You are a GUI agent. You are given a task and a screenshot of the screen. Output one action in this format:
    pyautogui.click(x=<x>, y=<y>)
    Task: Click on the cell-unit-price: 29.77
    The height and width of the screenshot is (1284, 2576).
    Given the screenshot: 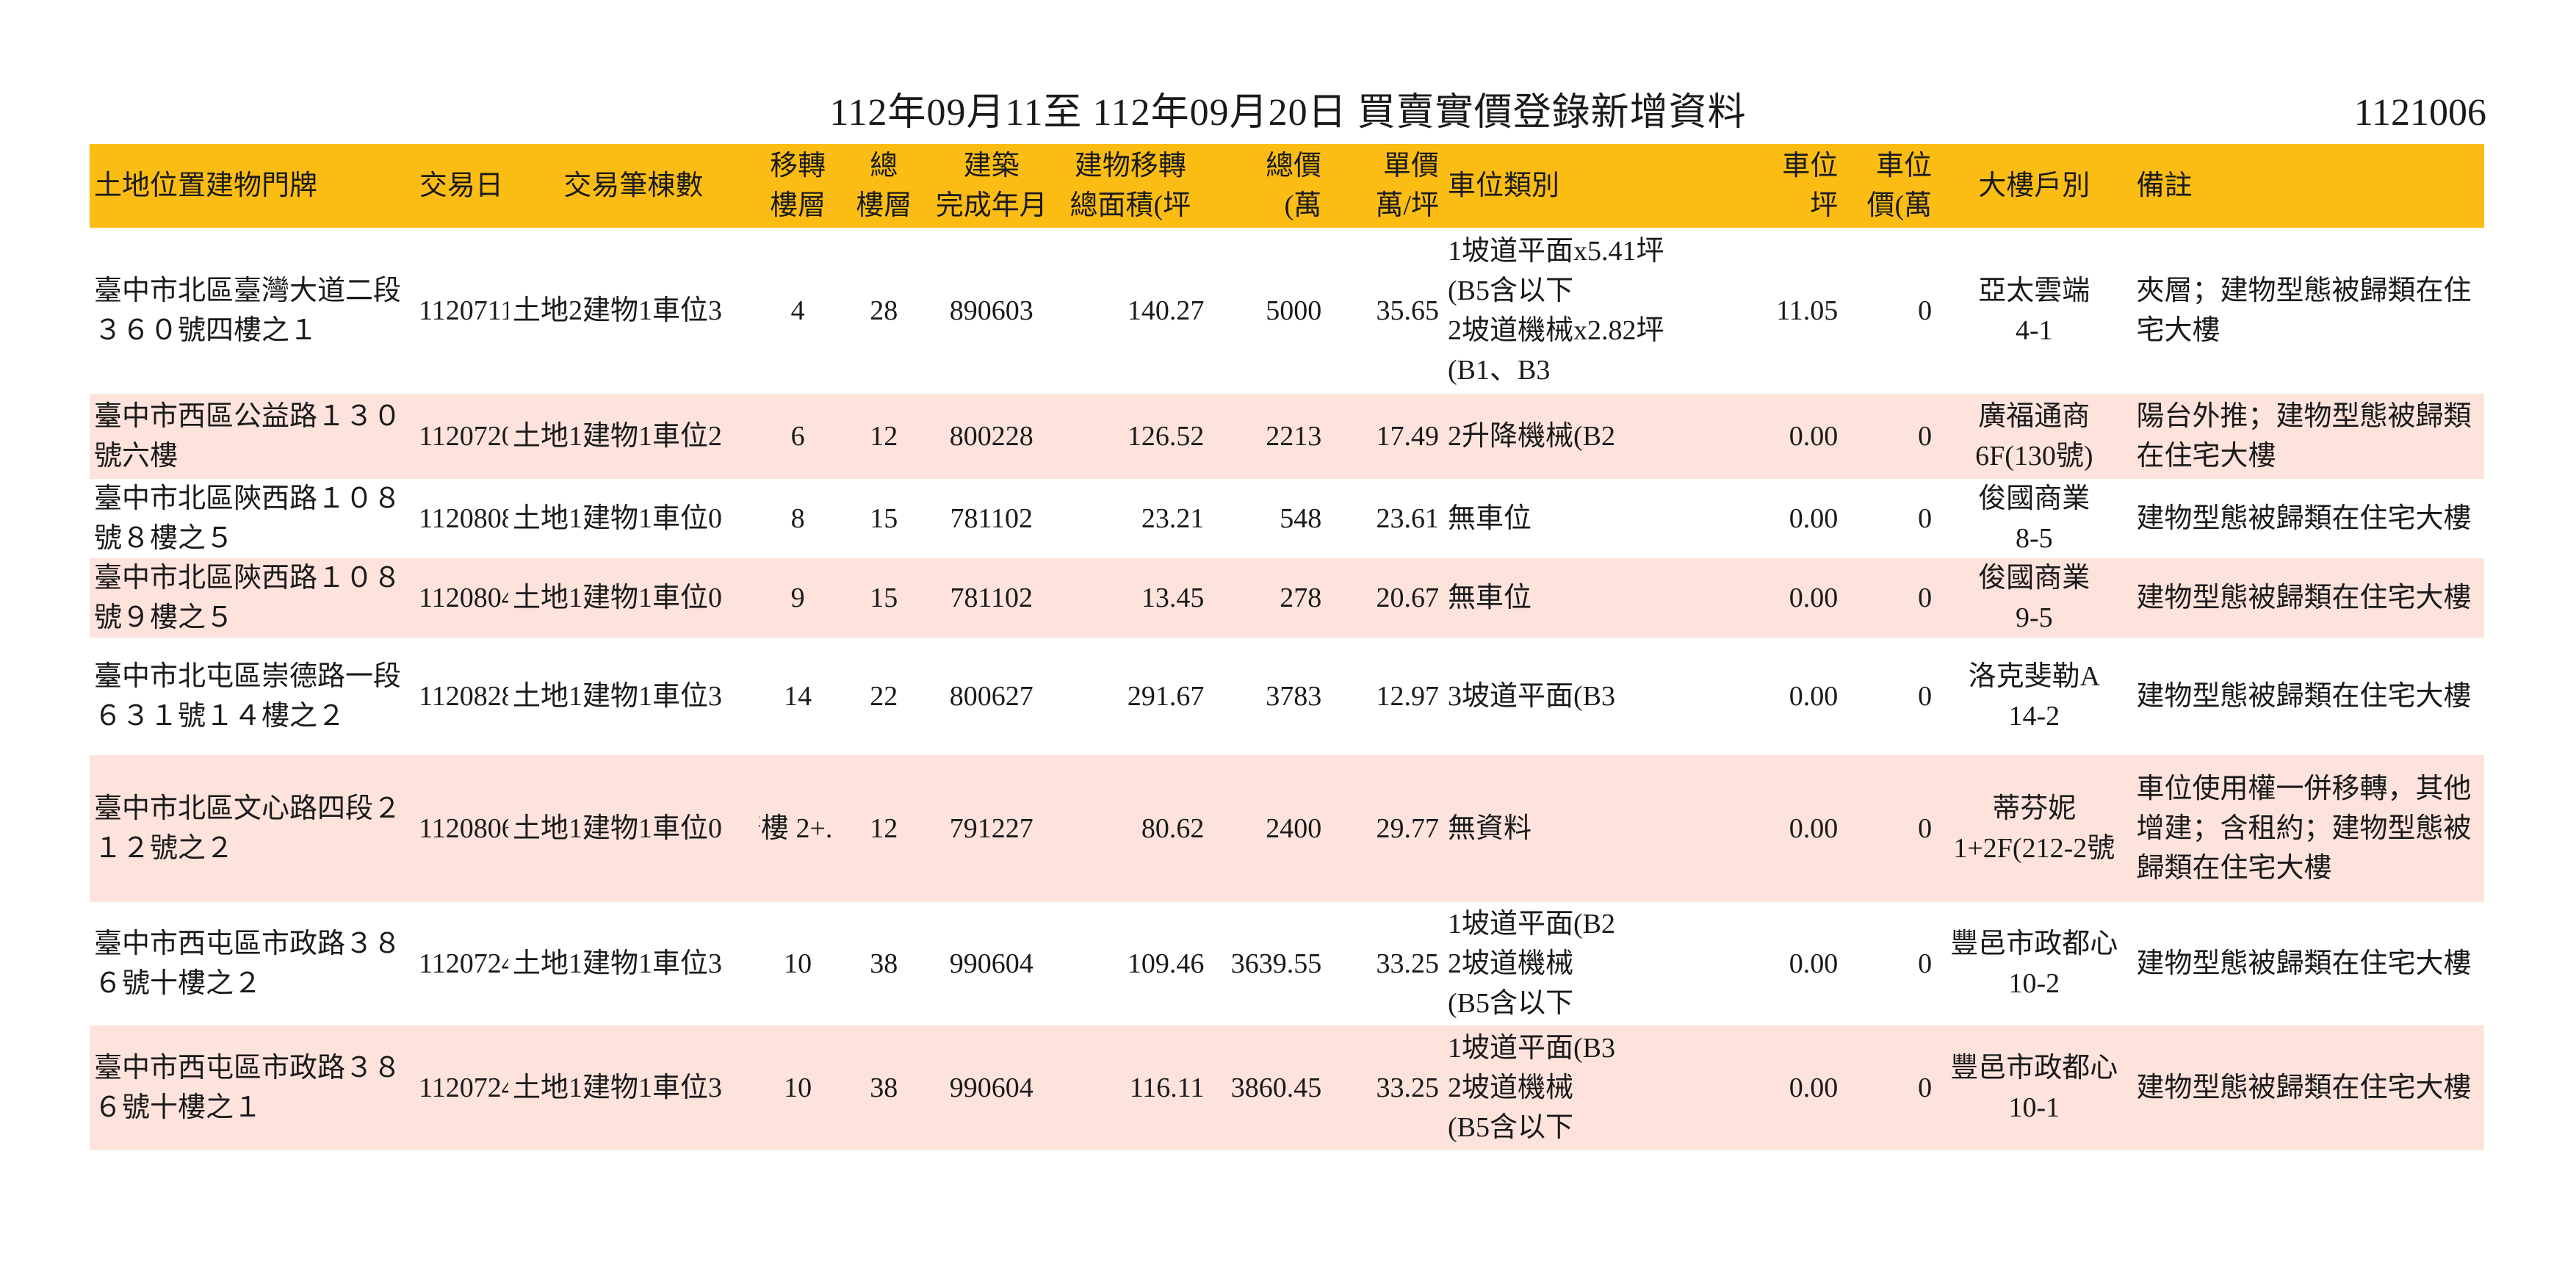 What is the action you would take?
    pyautogui.click(x=1384, y=828)
    